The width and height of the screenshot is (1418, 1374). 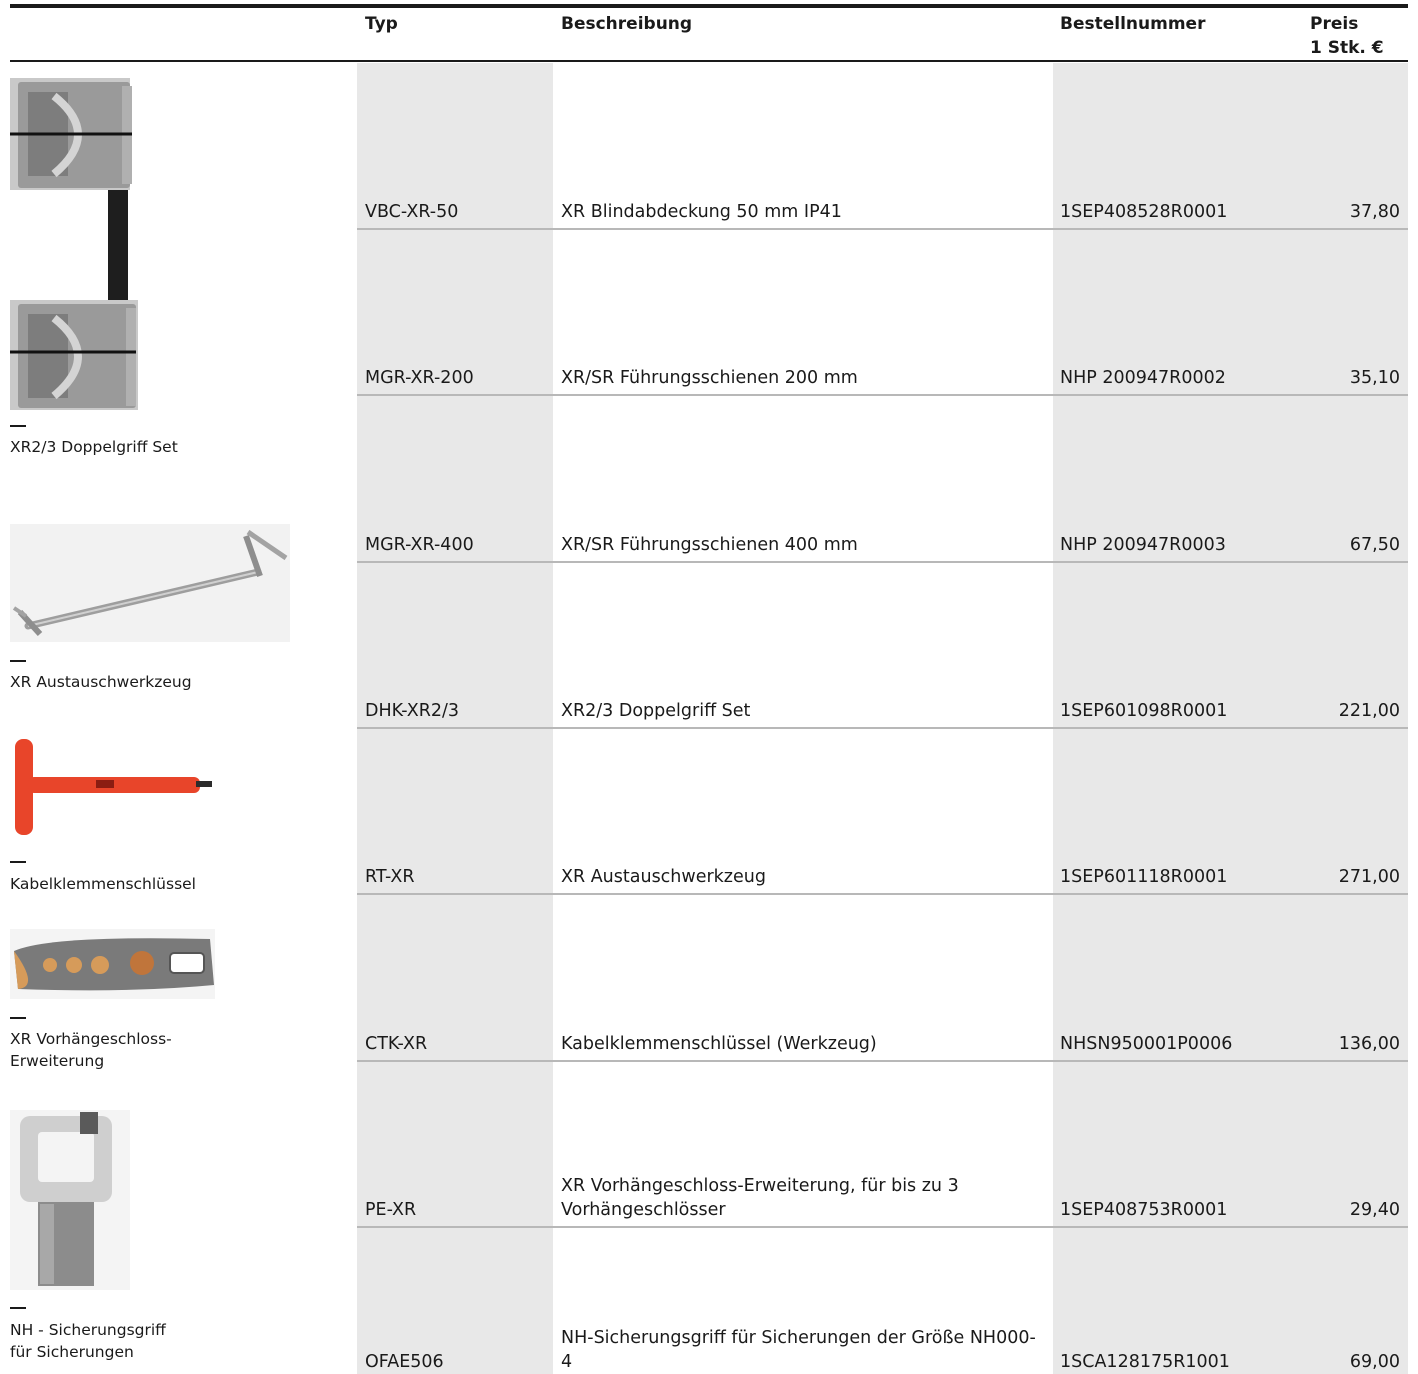 What do you see at coordinates (709, 6) in the screenshot?
I see `table-top-rule` at bounding box center [709, 6].